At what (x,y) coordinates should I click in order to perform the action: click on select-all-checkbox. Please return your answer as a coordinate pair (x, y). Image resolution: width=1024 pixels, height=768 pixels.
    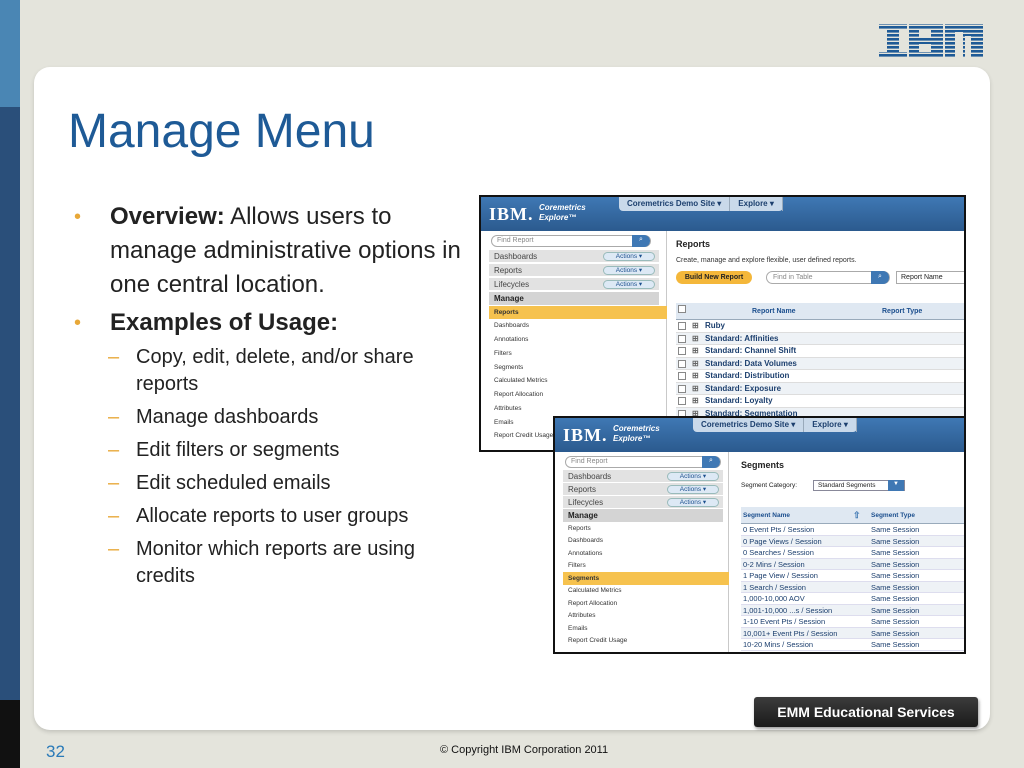
    Looking at the image, I should click on (682, 309).